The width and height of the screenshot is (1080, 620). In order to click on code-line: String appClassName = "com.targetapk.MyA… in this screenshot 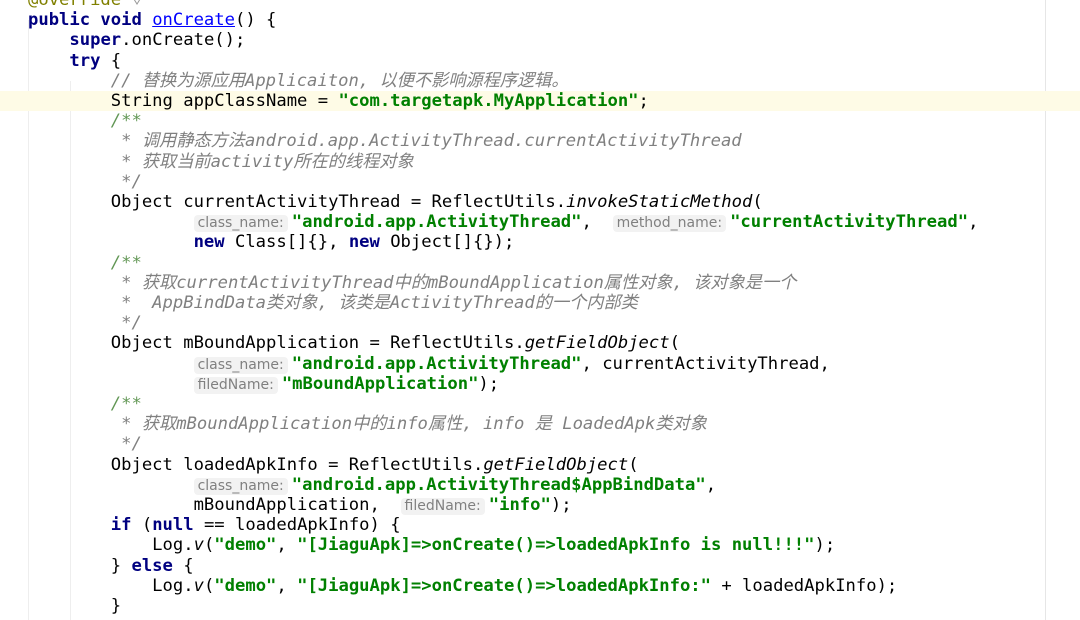, I will do `click(540, 101)`.